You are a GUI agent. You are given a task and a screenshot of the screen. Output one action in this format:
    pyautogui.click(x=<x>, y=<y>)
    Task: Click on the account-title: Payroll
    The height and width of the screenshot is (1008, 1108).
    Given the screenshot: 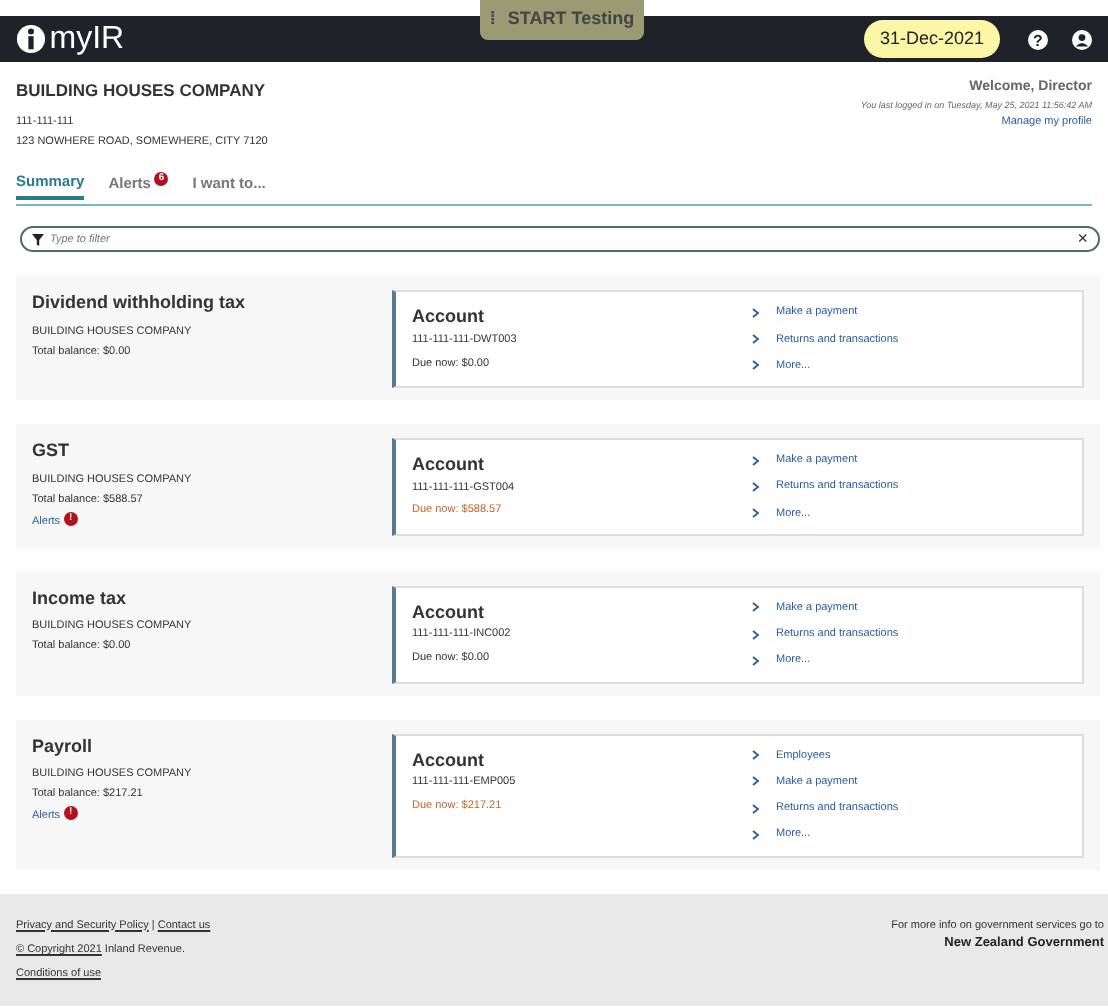 What is the action you would take?
    pyautogui.click(x=63, y=746)
    